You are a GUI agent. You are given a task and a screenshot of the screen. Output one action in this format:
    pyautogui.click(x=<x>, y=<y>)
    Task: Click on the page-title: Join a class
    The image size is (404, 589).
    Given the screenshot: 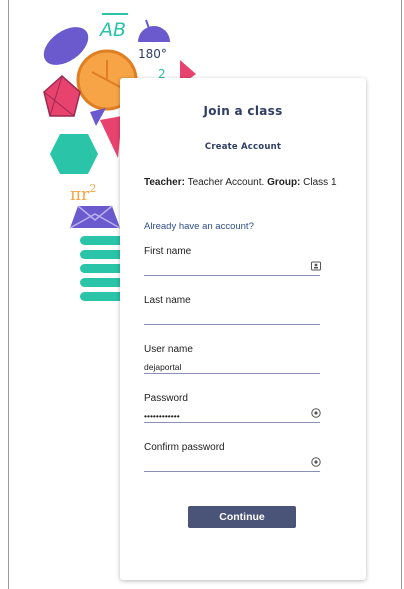 What is the action you would take?
    pyautogui.click(x=243, y=111)
    